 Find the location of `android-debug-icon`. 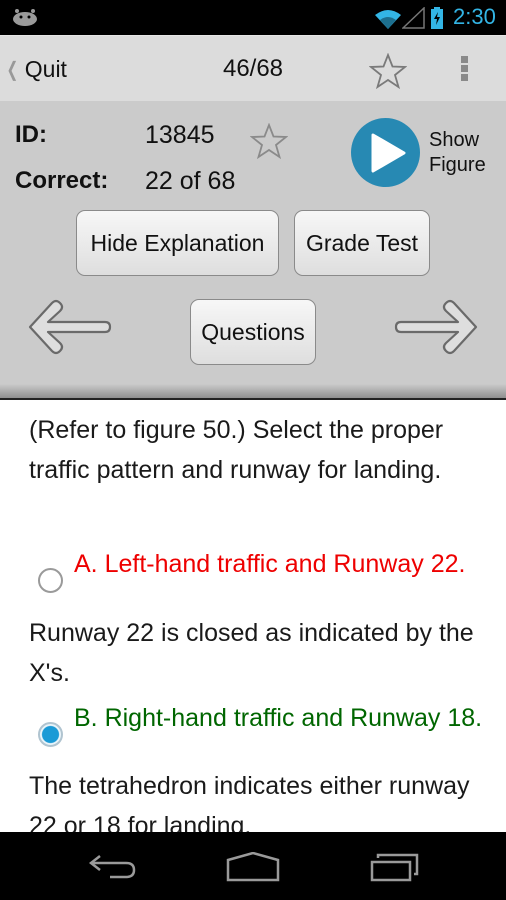

android-debug-icon is located at coordinates (25, 19).